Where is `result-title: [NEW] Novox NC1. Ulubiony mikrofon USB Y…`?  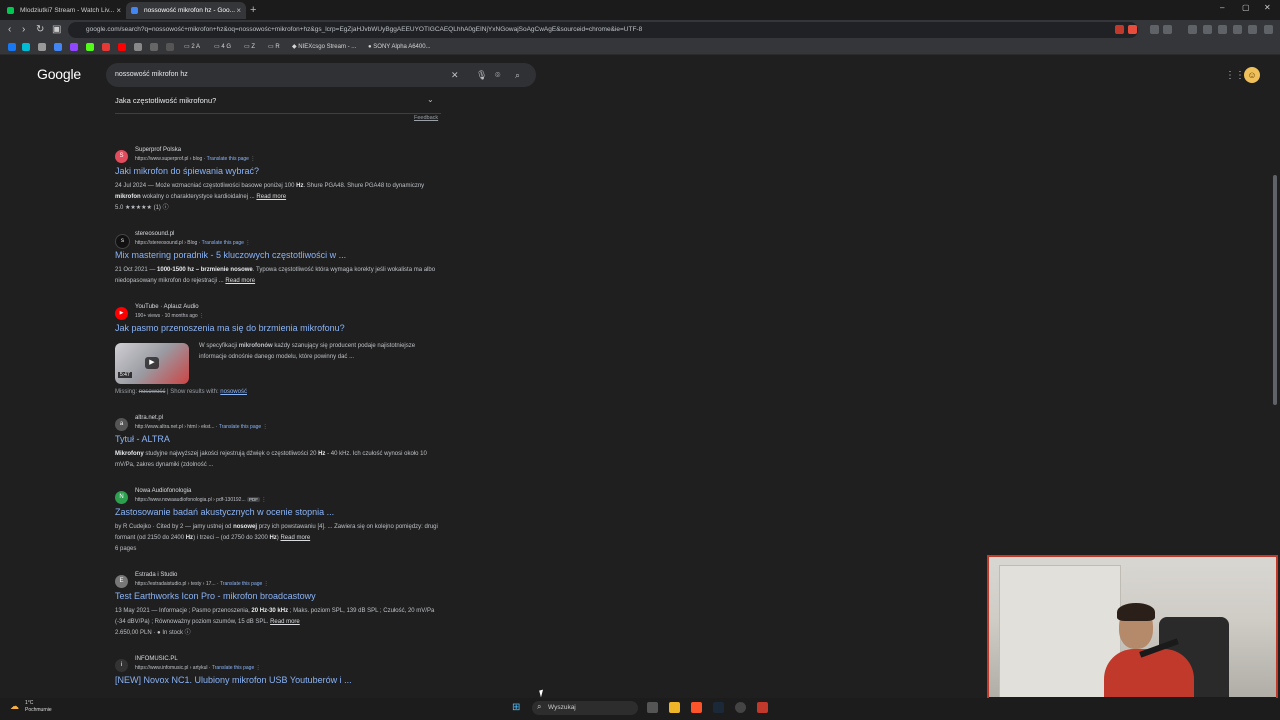 result-title: [NEW] Novox NC1. Ulubiony mikrofon USB Y… is located at coordinates (233, 680).